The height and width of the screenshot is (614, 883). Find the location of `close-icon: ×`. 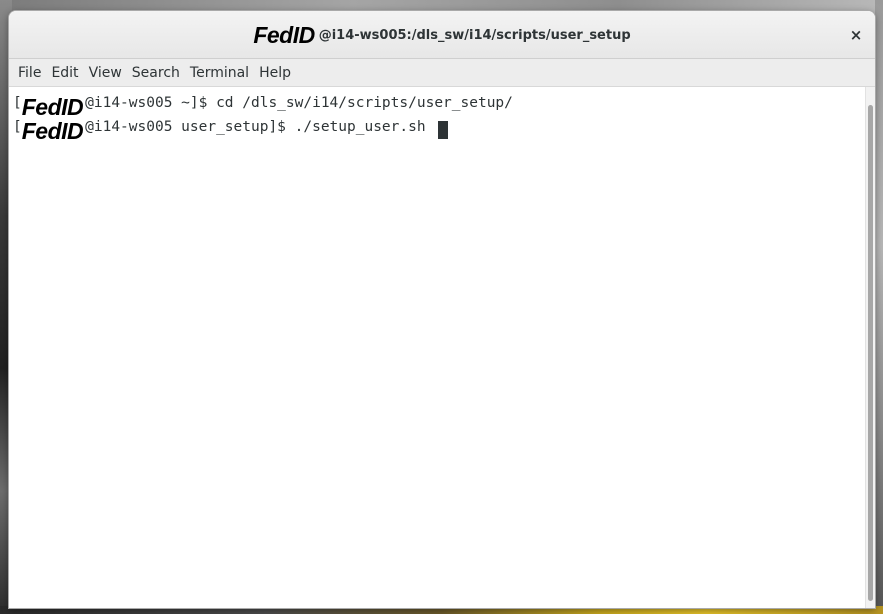

close-icon: × is located at coordinates (856, 35).